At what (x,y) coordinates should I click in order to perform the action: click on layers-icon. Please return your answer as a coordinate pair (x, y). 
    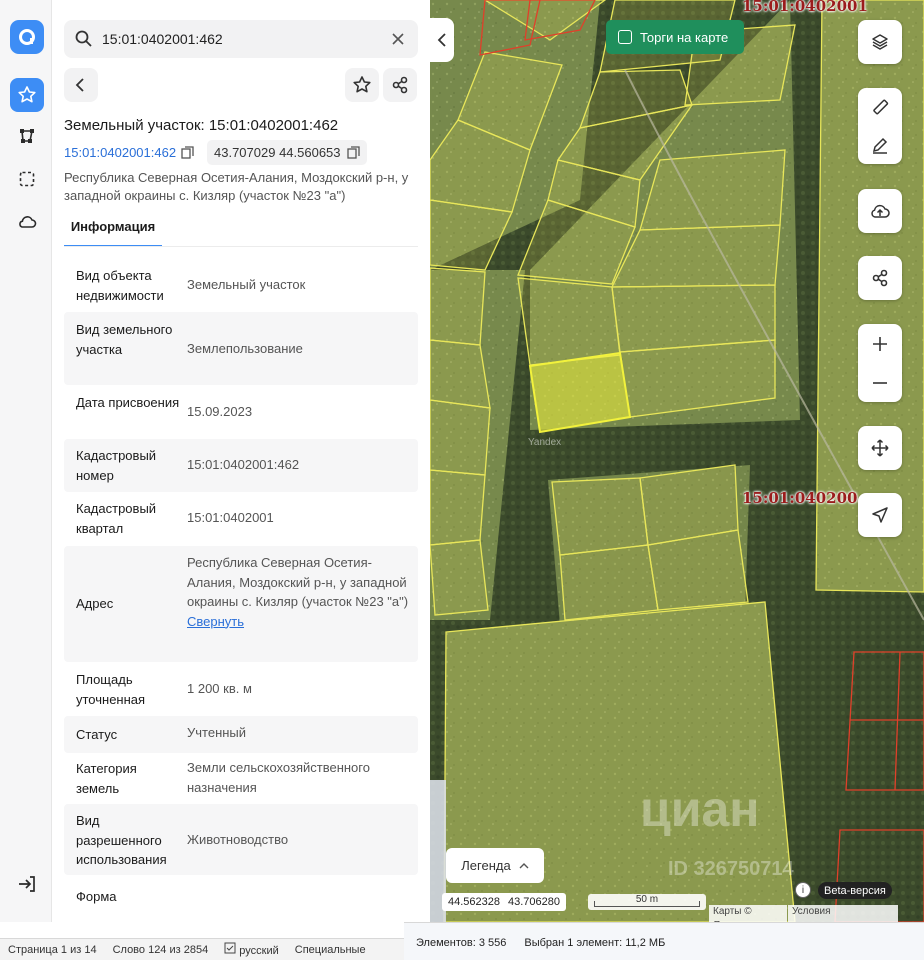
    Looking at the image, I should click on (880, 42).